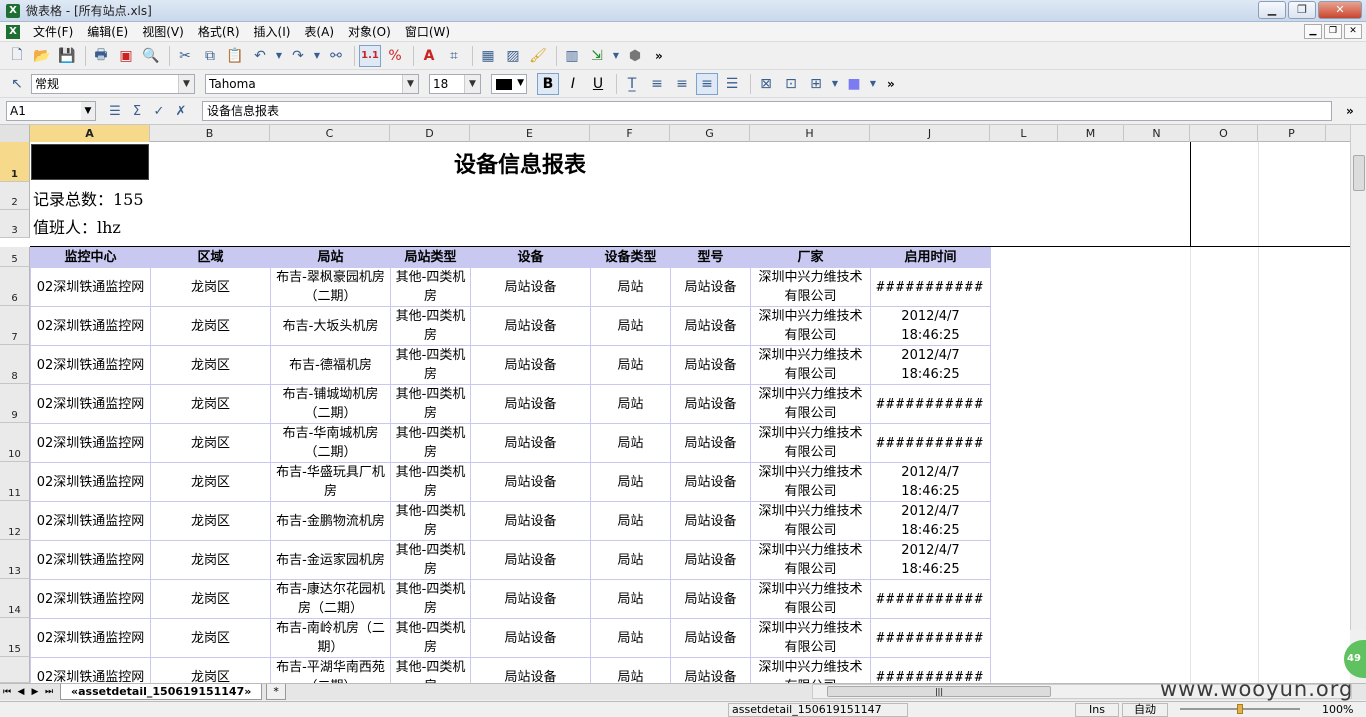 Image resolution: width=1366 pixels, height=717 pixels. Describe the element at coordinates (15, 196) in the screenshot. I see `row-header-2: 2` at that location.